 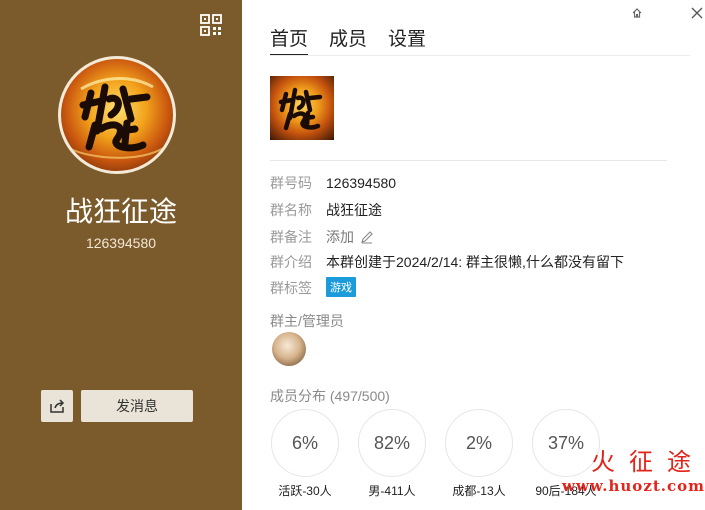 What do you see at coordinates (298, 396) in the screenshot?
I see `members-title-label: 成员分布` at bounding box center [298, 396].